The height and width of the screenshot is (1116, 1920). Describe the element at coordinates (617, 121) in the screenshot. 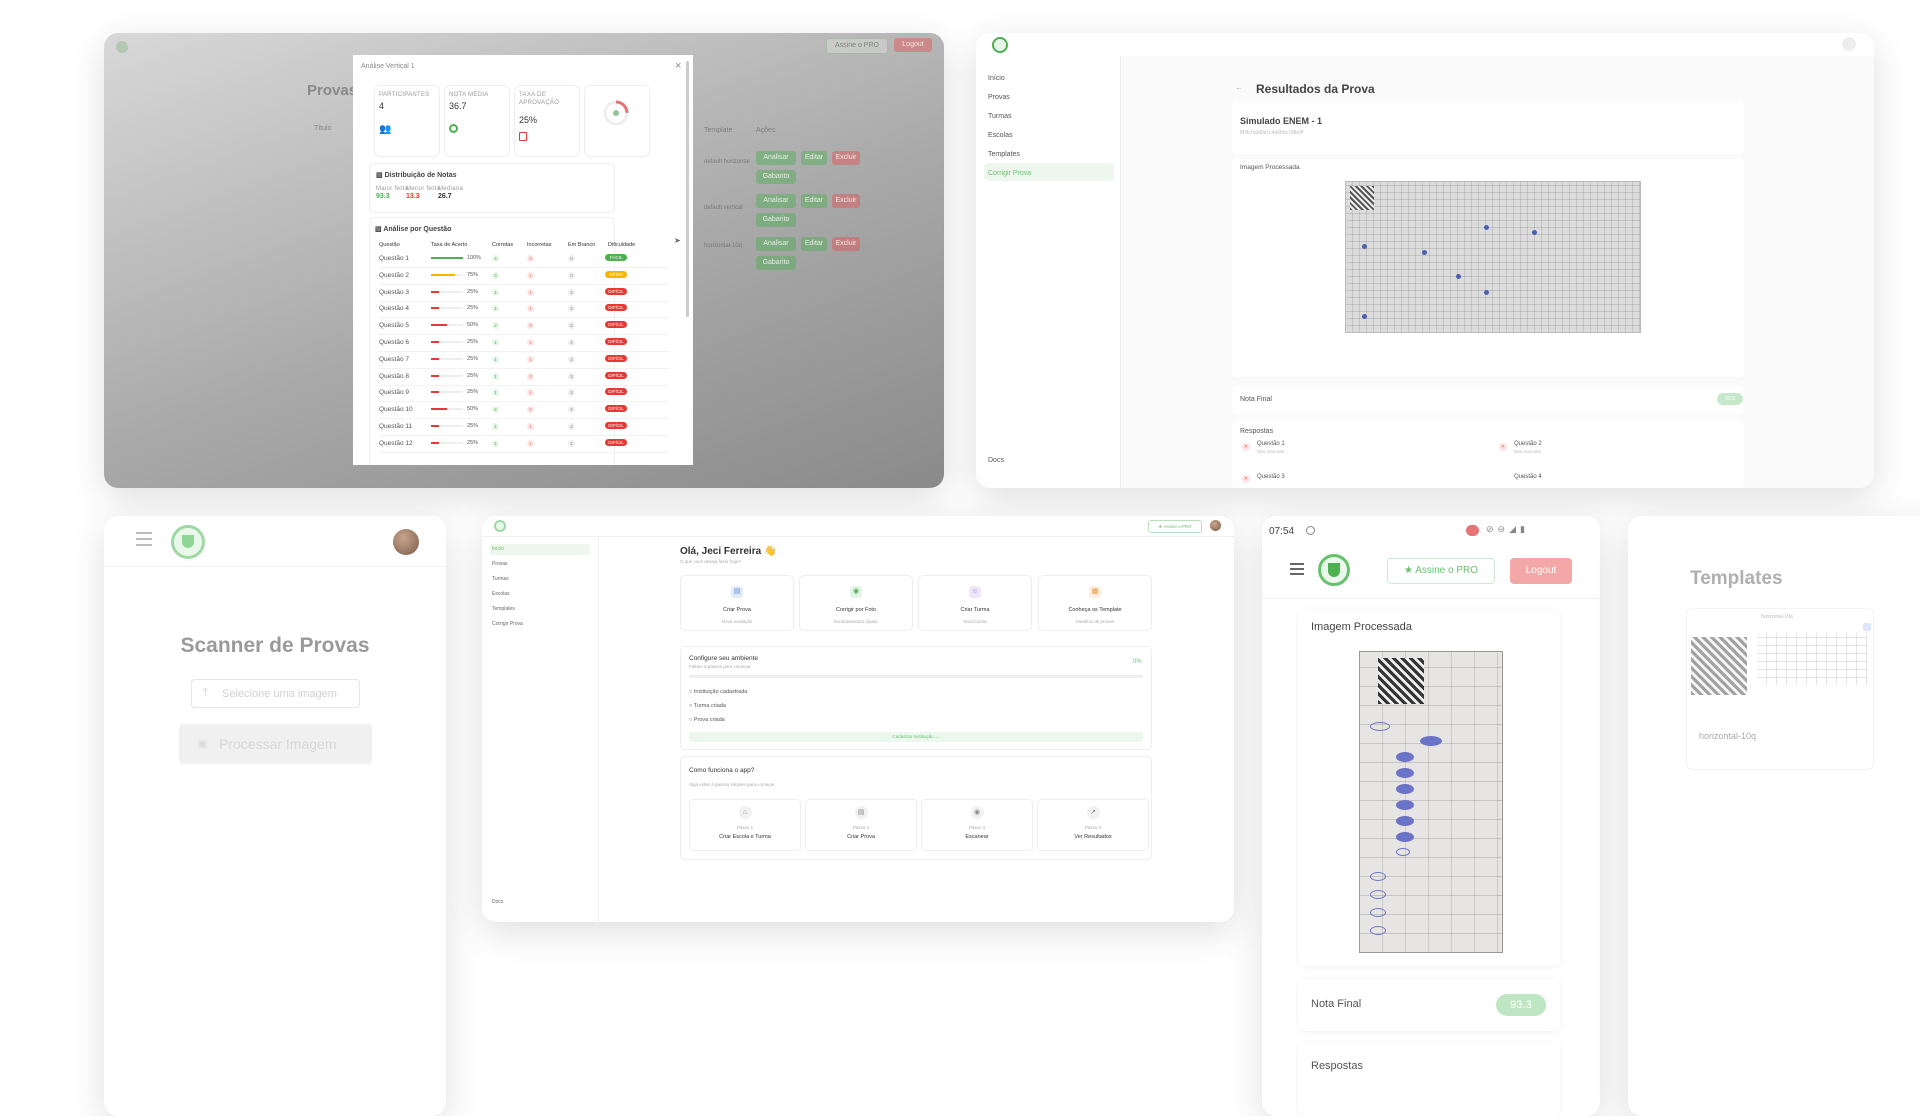

I see `chart-card` at that location.